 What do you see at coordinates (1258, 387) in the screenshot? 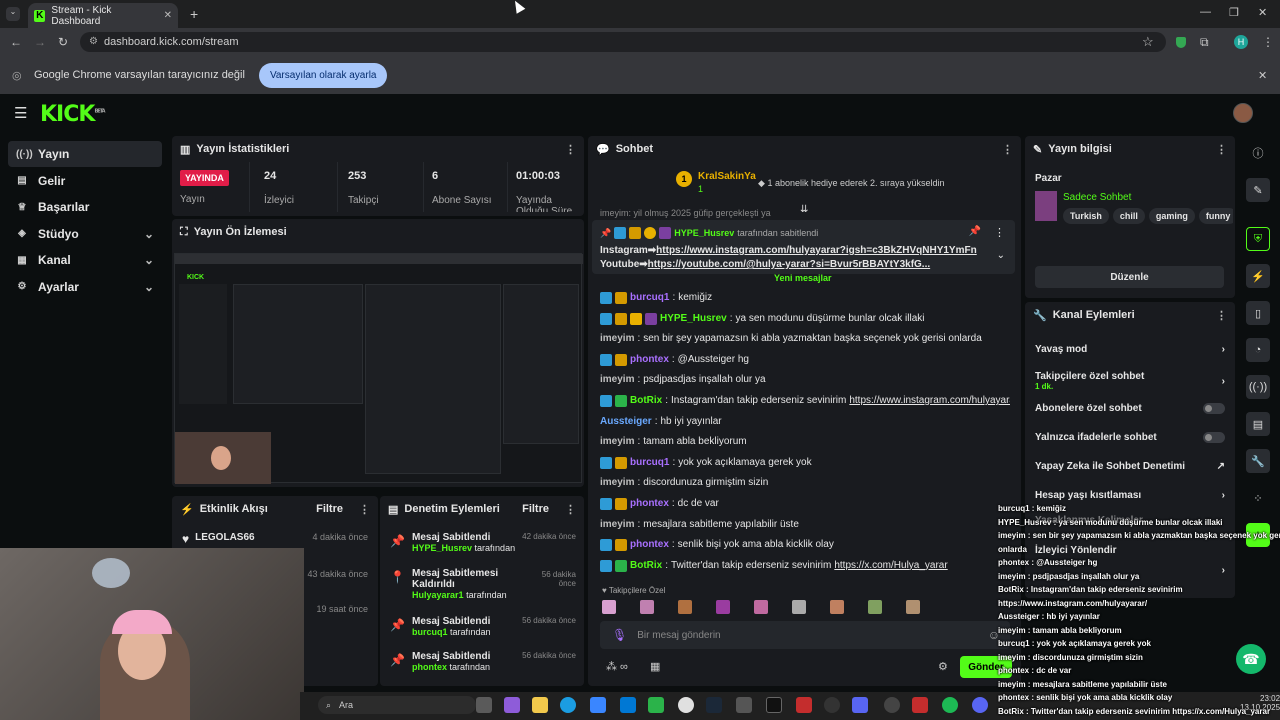
I see `broadcast-icon: ((·))` at bounding box center [1258, 387].